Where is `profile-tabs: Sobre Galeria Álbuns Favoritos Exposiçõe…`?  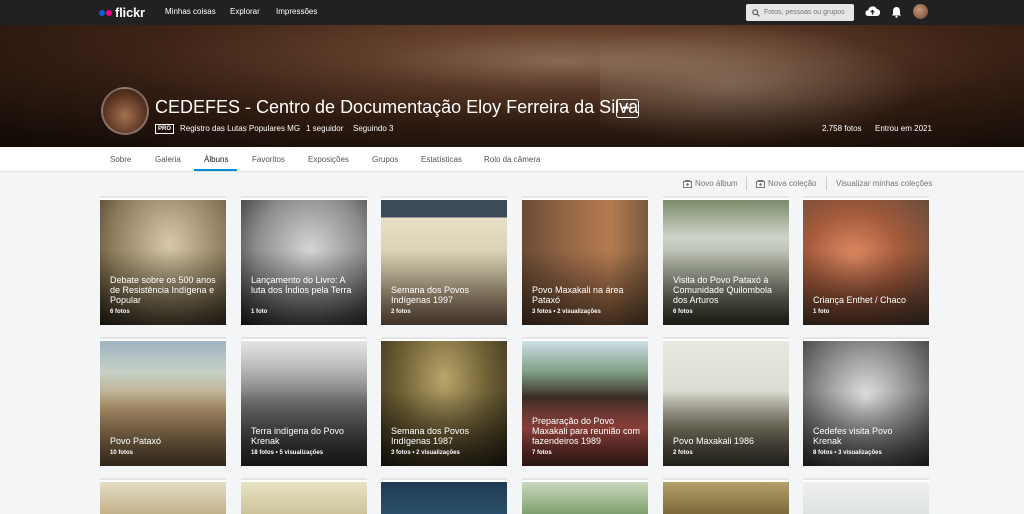 profile-tabs: Sobre Galeria Álbuns Favoritos Exposiçõe… is located at coordinates (512, 159).